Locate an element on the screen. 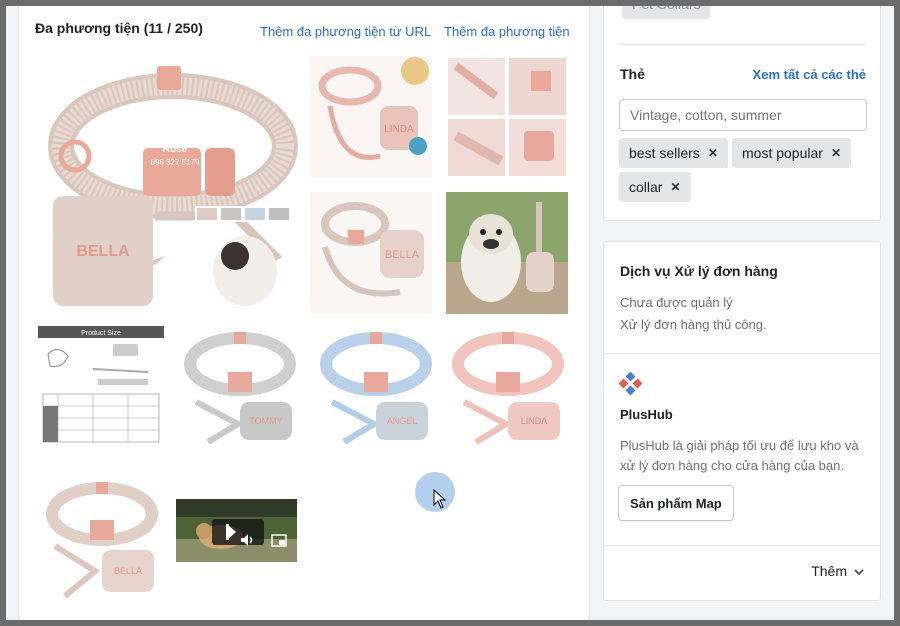  tag-pill: best sellers ✕ is located at coordinates (673, 153).